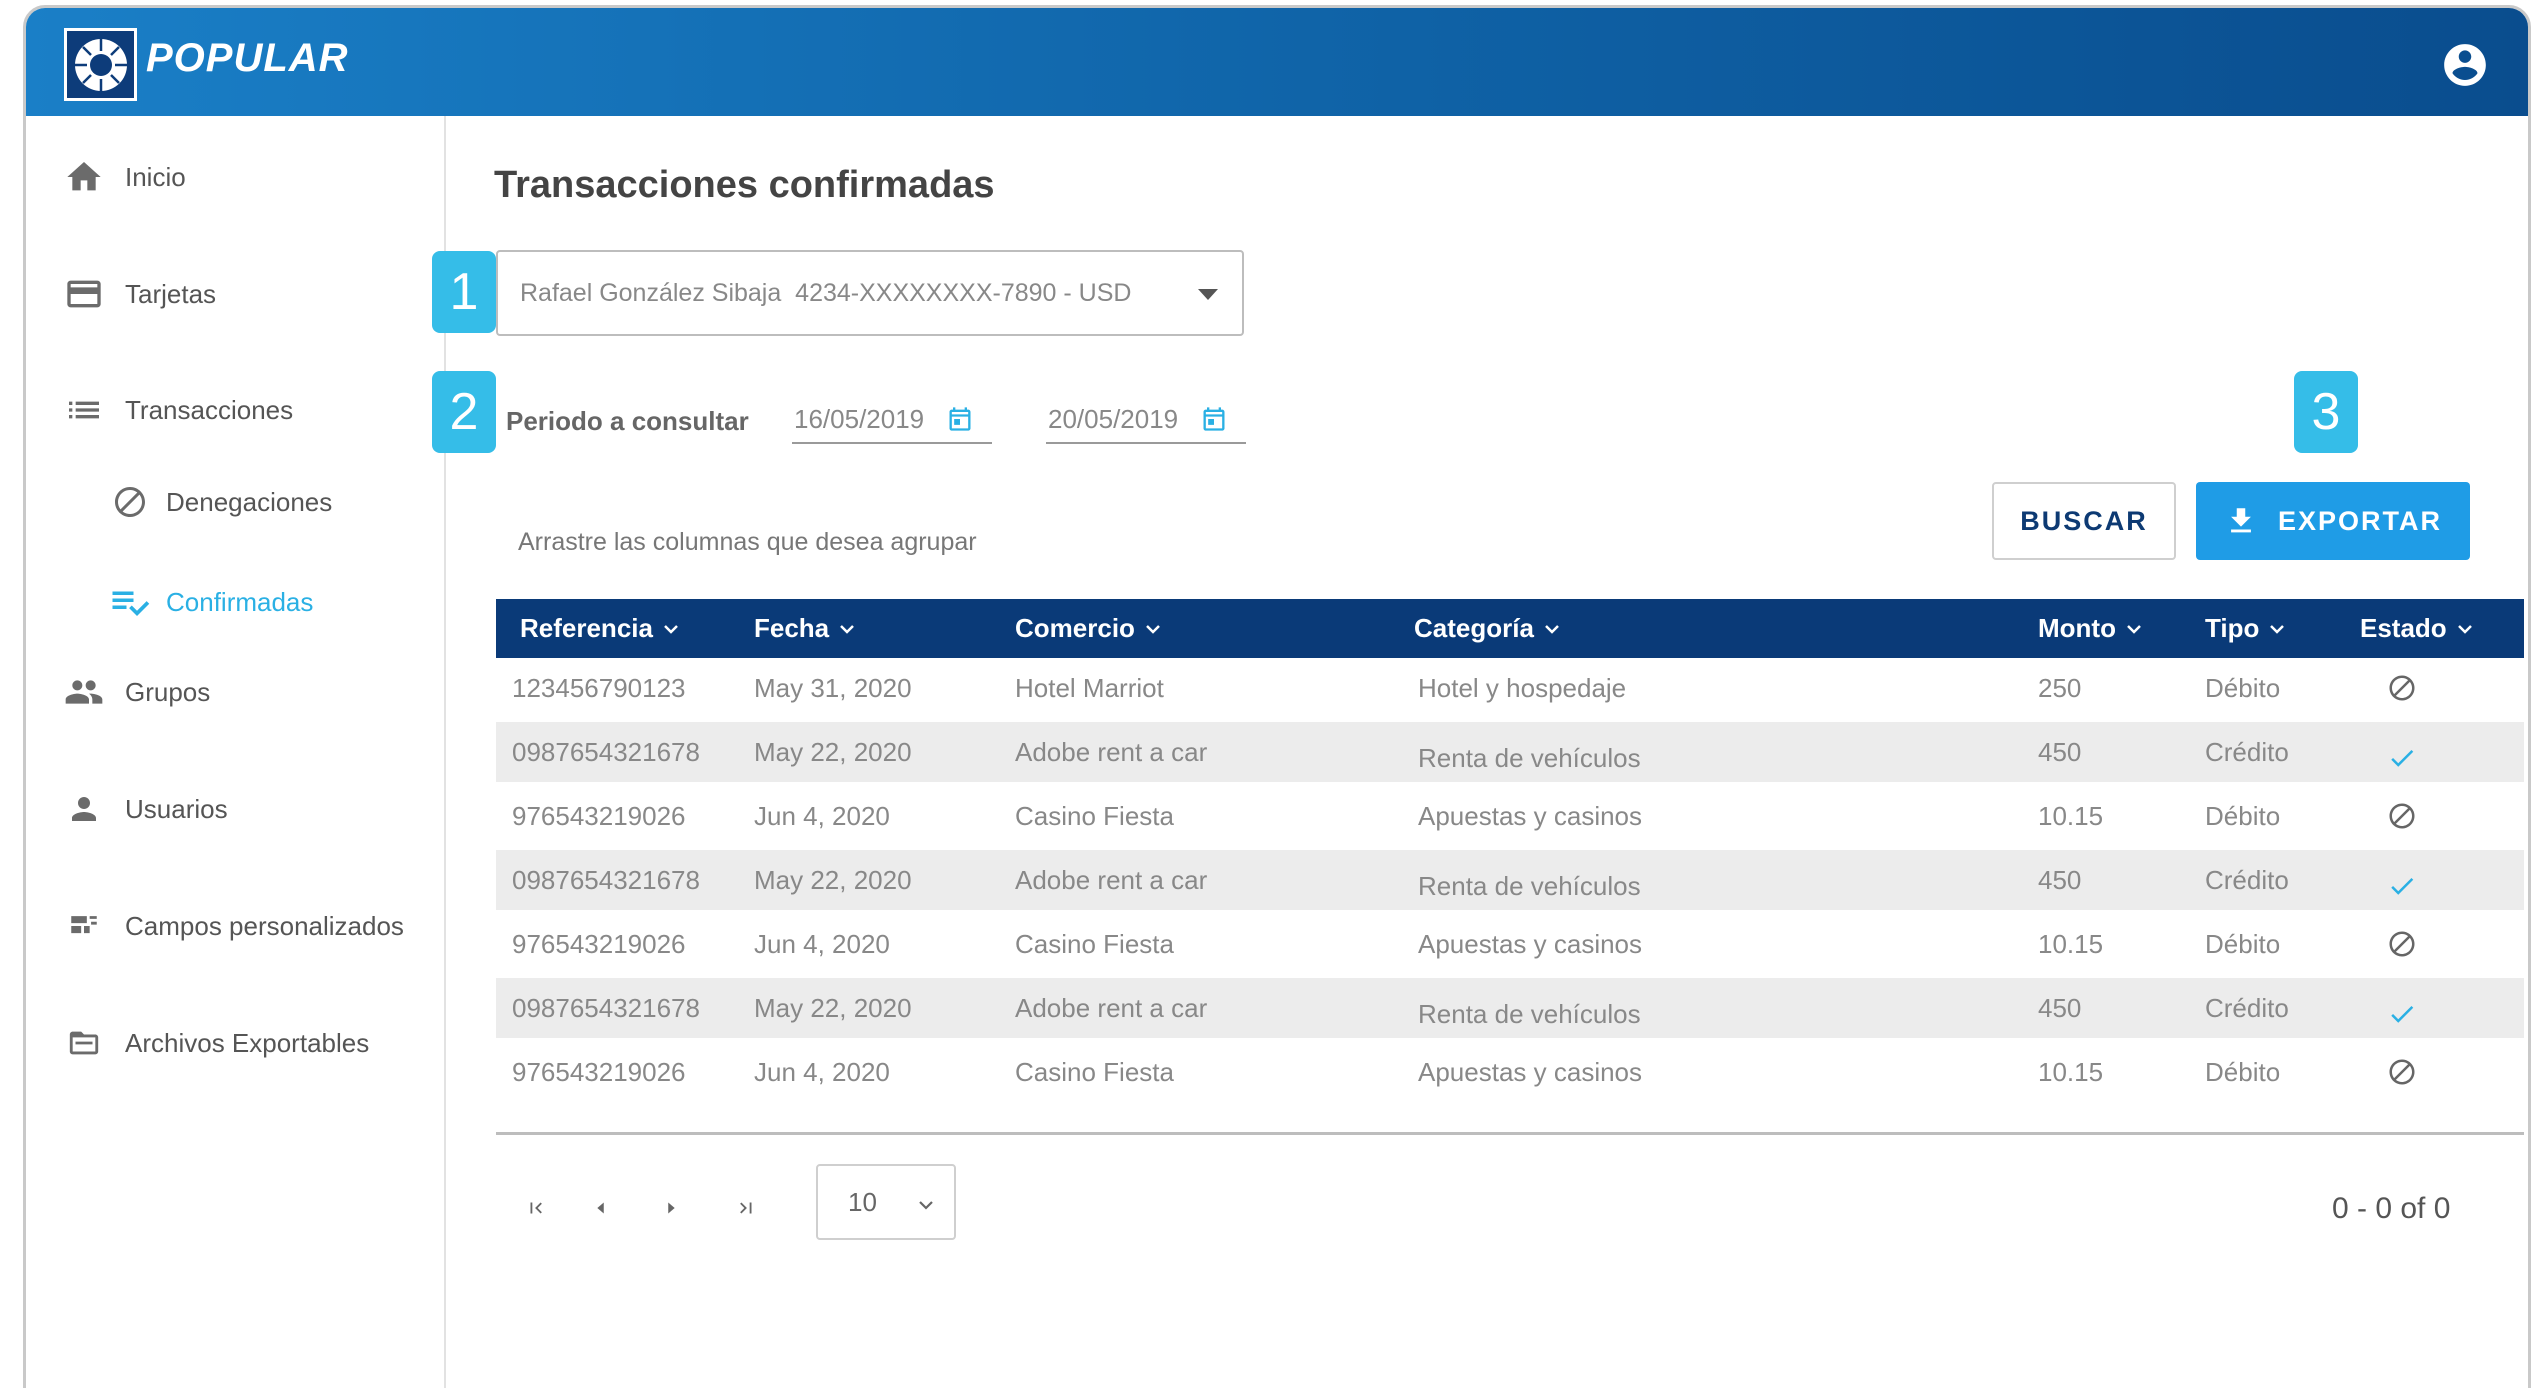 The width and height of the screenshot is (2537, 1388). Describe the element at coordinates (1277, 62) in the screenshot. I see `top-bar: POPULAR` at that location.